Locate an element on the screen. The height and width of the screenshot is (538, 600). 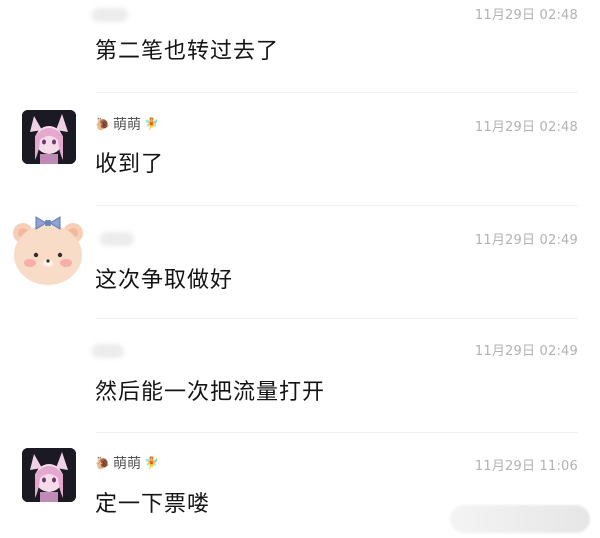
bear-avatar is located at coordinates (48, 251).